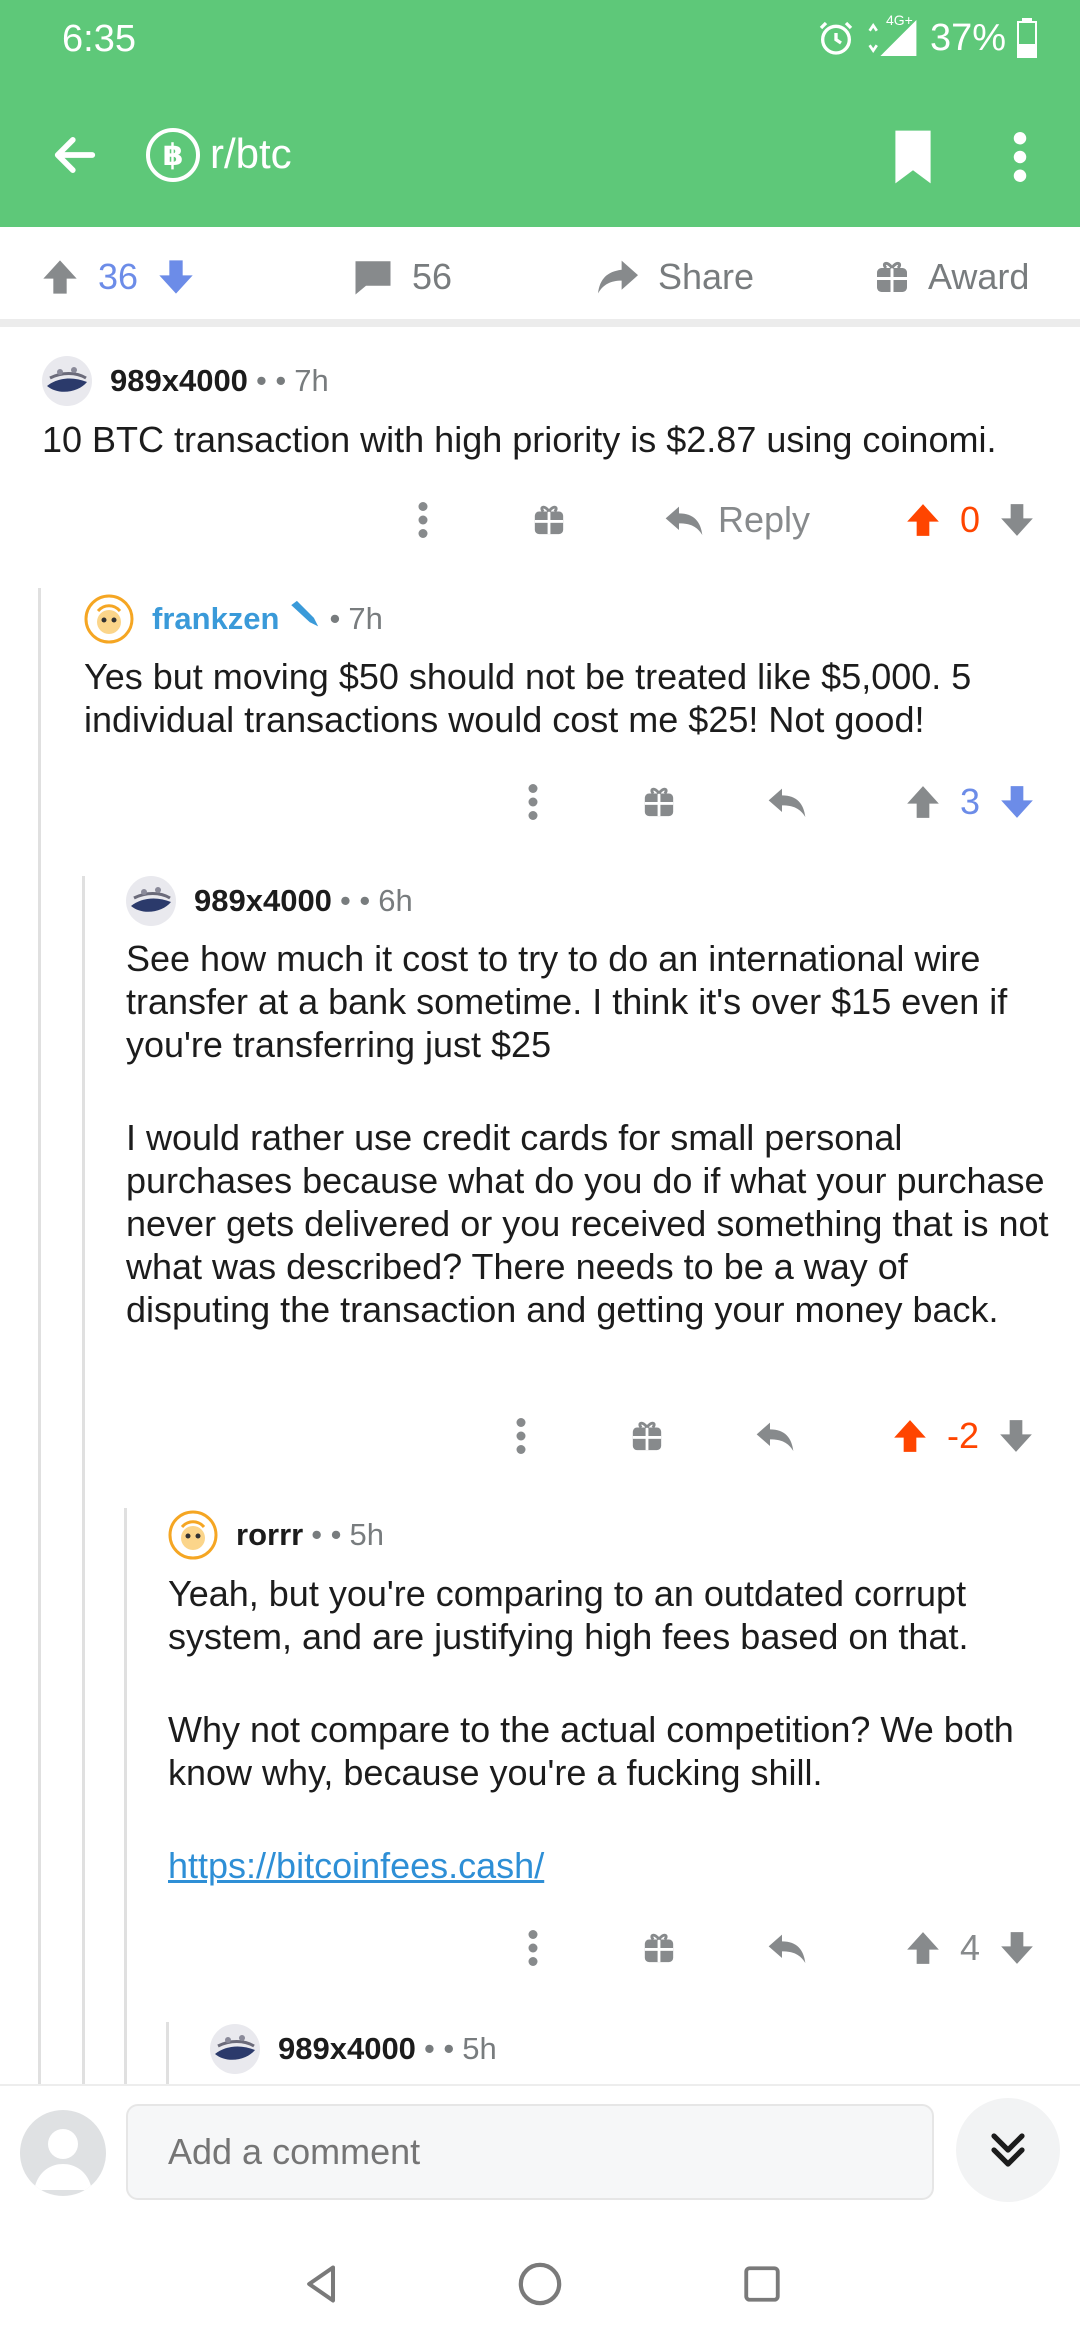 This screenshot has width=1080, height=2340. I want to click on comment-author: frankzen, so click(215, 619).